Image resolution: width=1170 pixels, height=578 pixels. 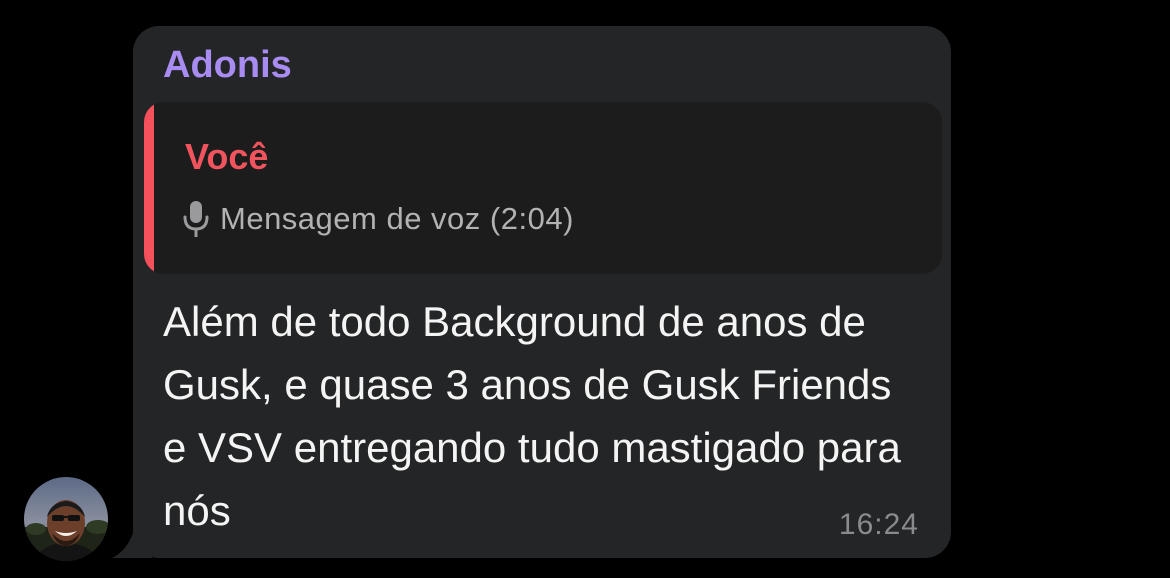 I want to click on sender-name: Adonis, so click(x=227, y=65).